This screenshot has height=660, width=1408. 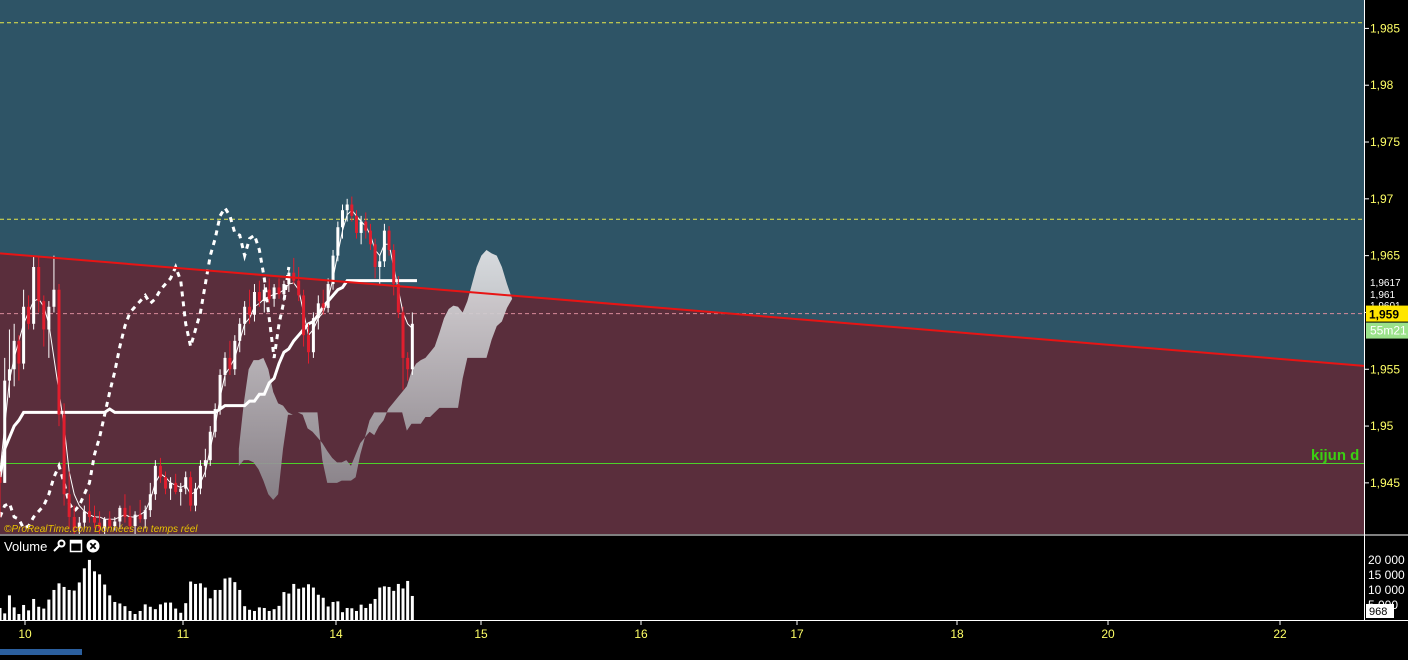 What do you see at coordinates (59, 546) in the screenshot?
I see `wrench-icon` at bounding box center [59, 546].